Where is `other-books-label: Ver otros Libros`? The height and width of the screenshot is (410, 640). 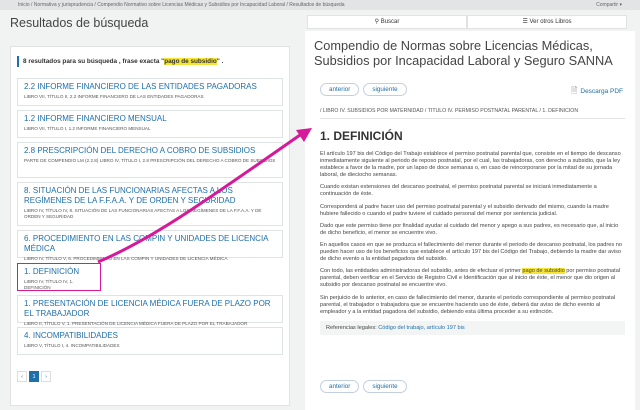
other-books-label: Ver otros Libros is located at coordinates (550, 22).